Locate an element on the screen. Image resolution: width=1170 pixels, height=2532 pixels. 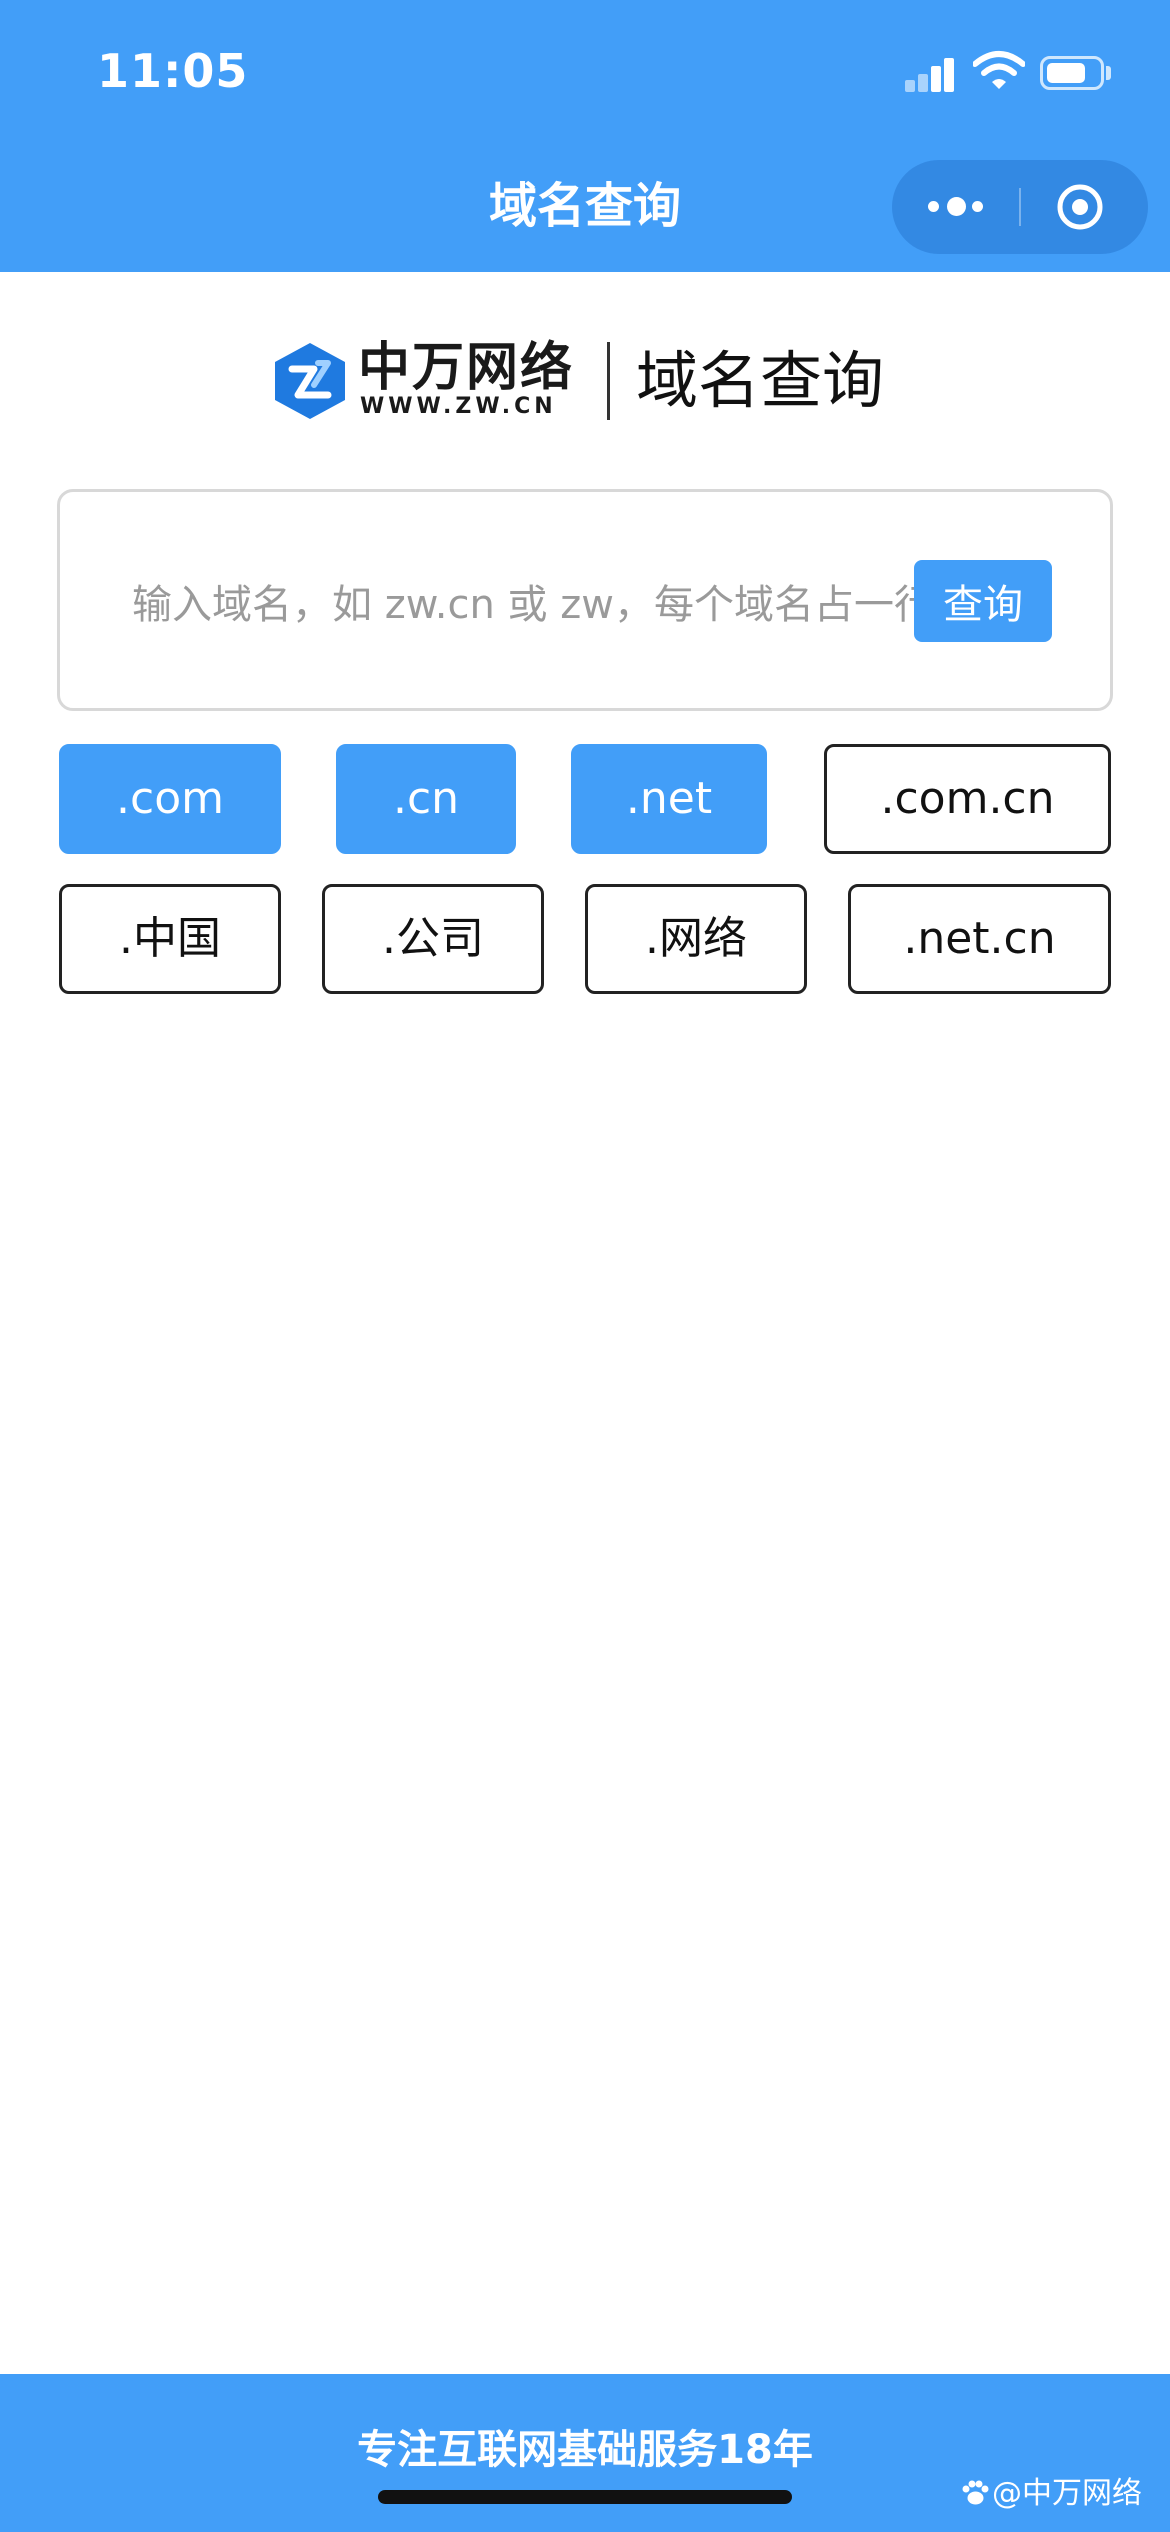
domain-search-input is located at coordinates (532, 605).